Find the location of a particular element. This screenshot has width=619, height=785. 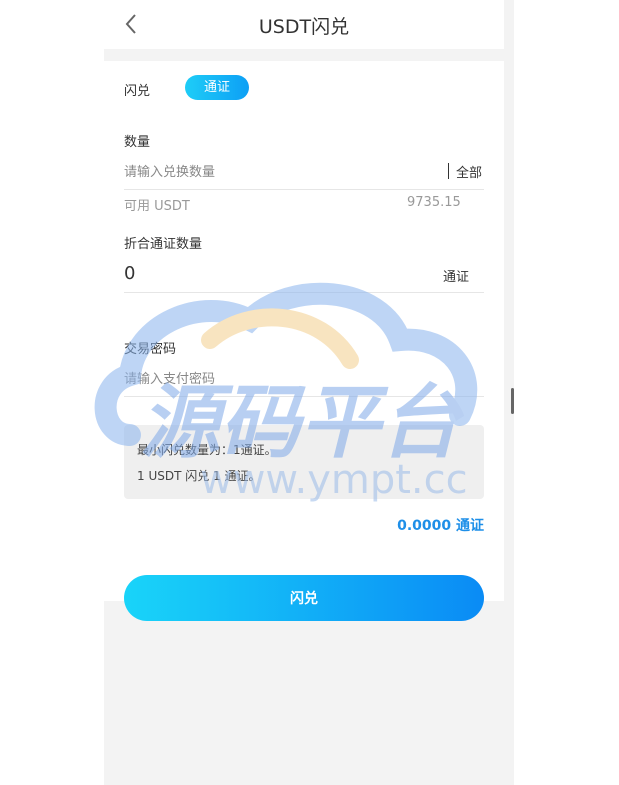

available-label: 可用 USDT is located at coordinates (157, 206).